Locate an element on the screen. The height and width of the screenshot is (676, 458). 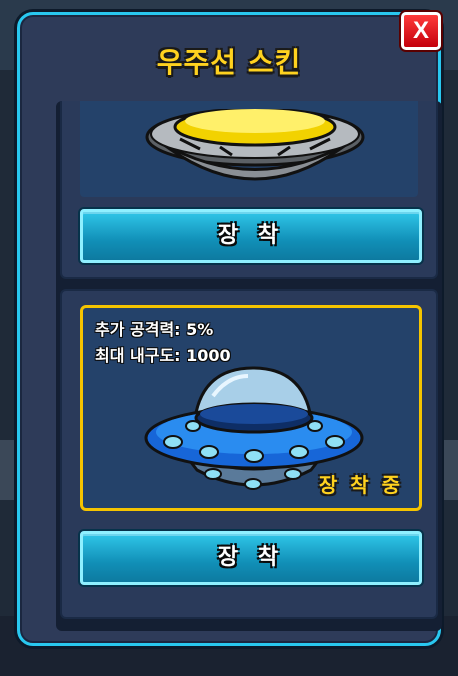
background-right-edge is located at coordinates (450, 470).